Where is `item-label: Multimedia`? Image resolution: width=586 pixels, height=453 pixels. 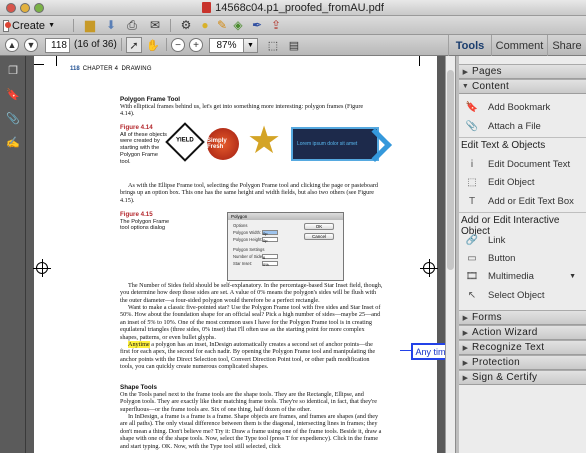 item-label: Multimedia is located at coordinates (511, 276).